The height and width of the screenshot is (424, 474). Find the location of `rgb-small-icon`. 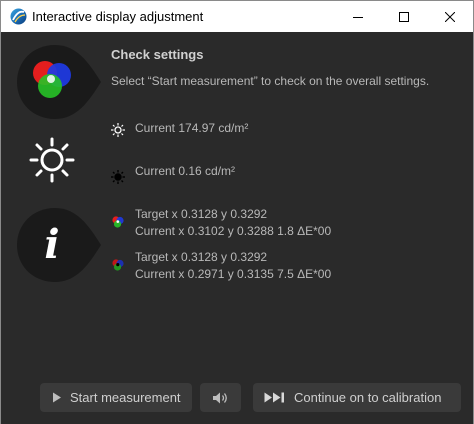

rgb-small-icon is located at coordinates (118, 222).